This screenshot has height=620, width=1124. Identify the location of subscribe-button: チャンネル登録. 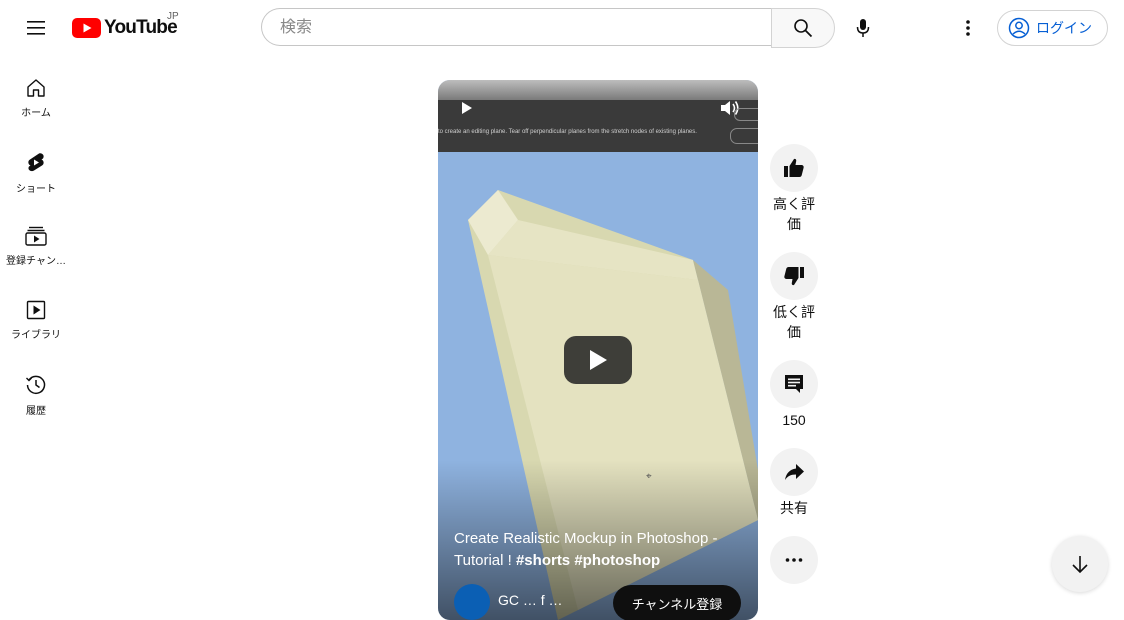
(677, 602).